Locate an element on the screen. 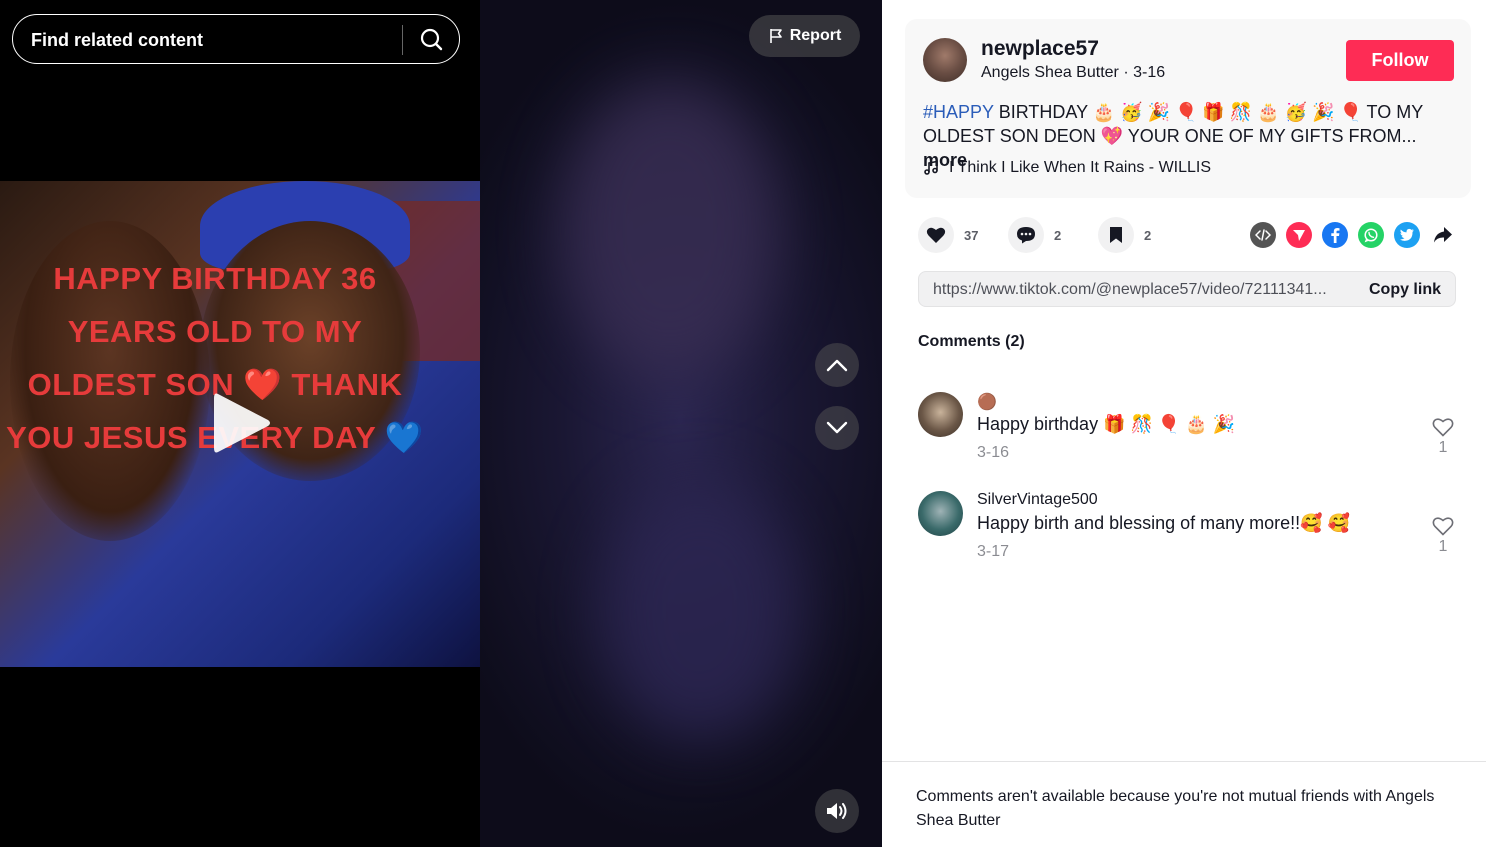 Image resolution: width=1486 pixels, height=847 pixels. embed-icon is located at coordinates (1263, 235).